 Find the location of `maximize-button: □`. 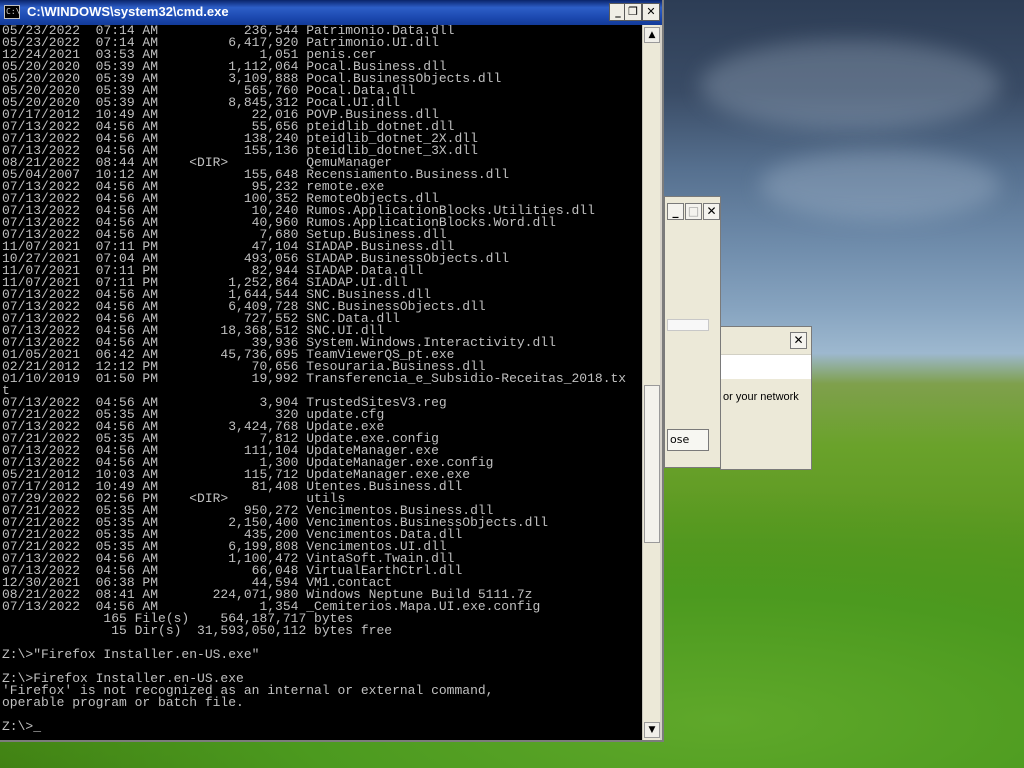

maximize-button: □ is located at coordinates (693, 211).